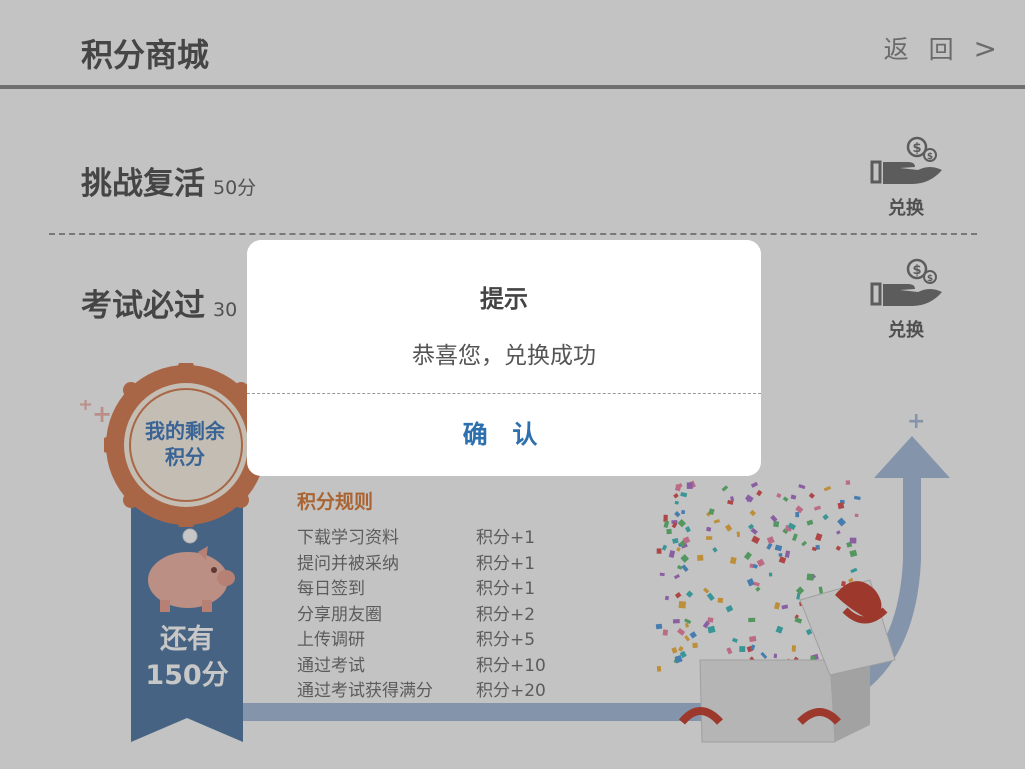 Image resolution: width=1025 pixels, height=769 pixels. What do you see at coordinates (504, 393) in the screenshot?
I see `dialog-divider` at bounding box center [504, 393].